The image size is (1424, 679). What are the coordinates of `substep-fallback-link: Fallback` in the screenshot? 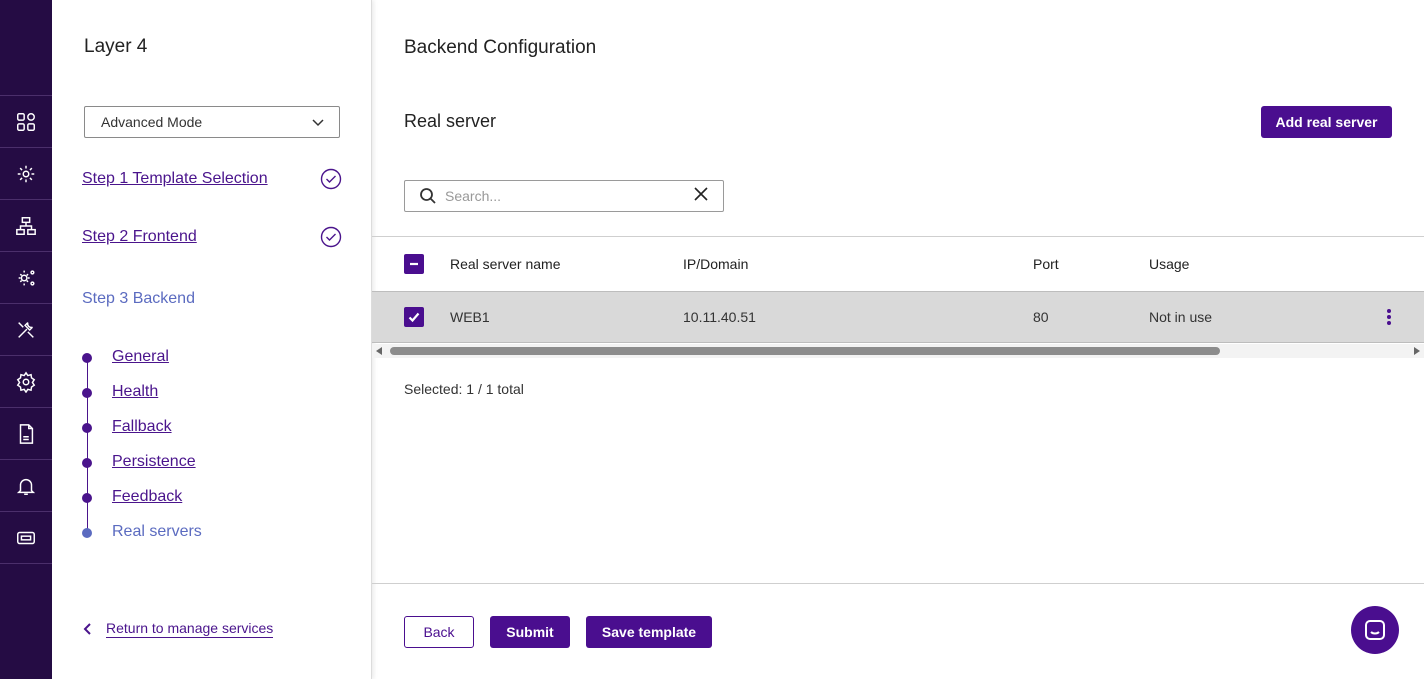 It's located at (142, 427).